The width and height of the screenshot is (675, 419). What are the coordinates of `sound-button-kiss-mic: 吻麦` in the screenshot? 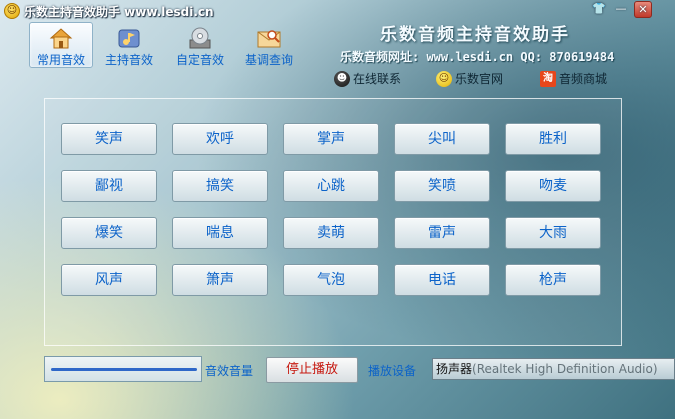 It's located at (553, 186).